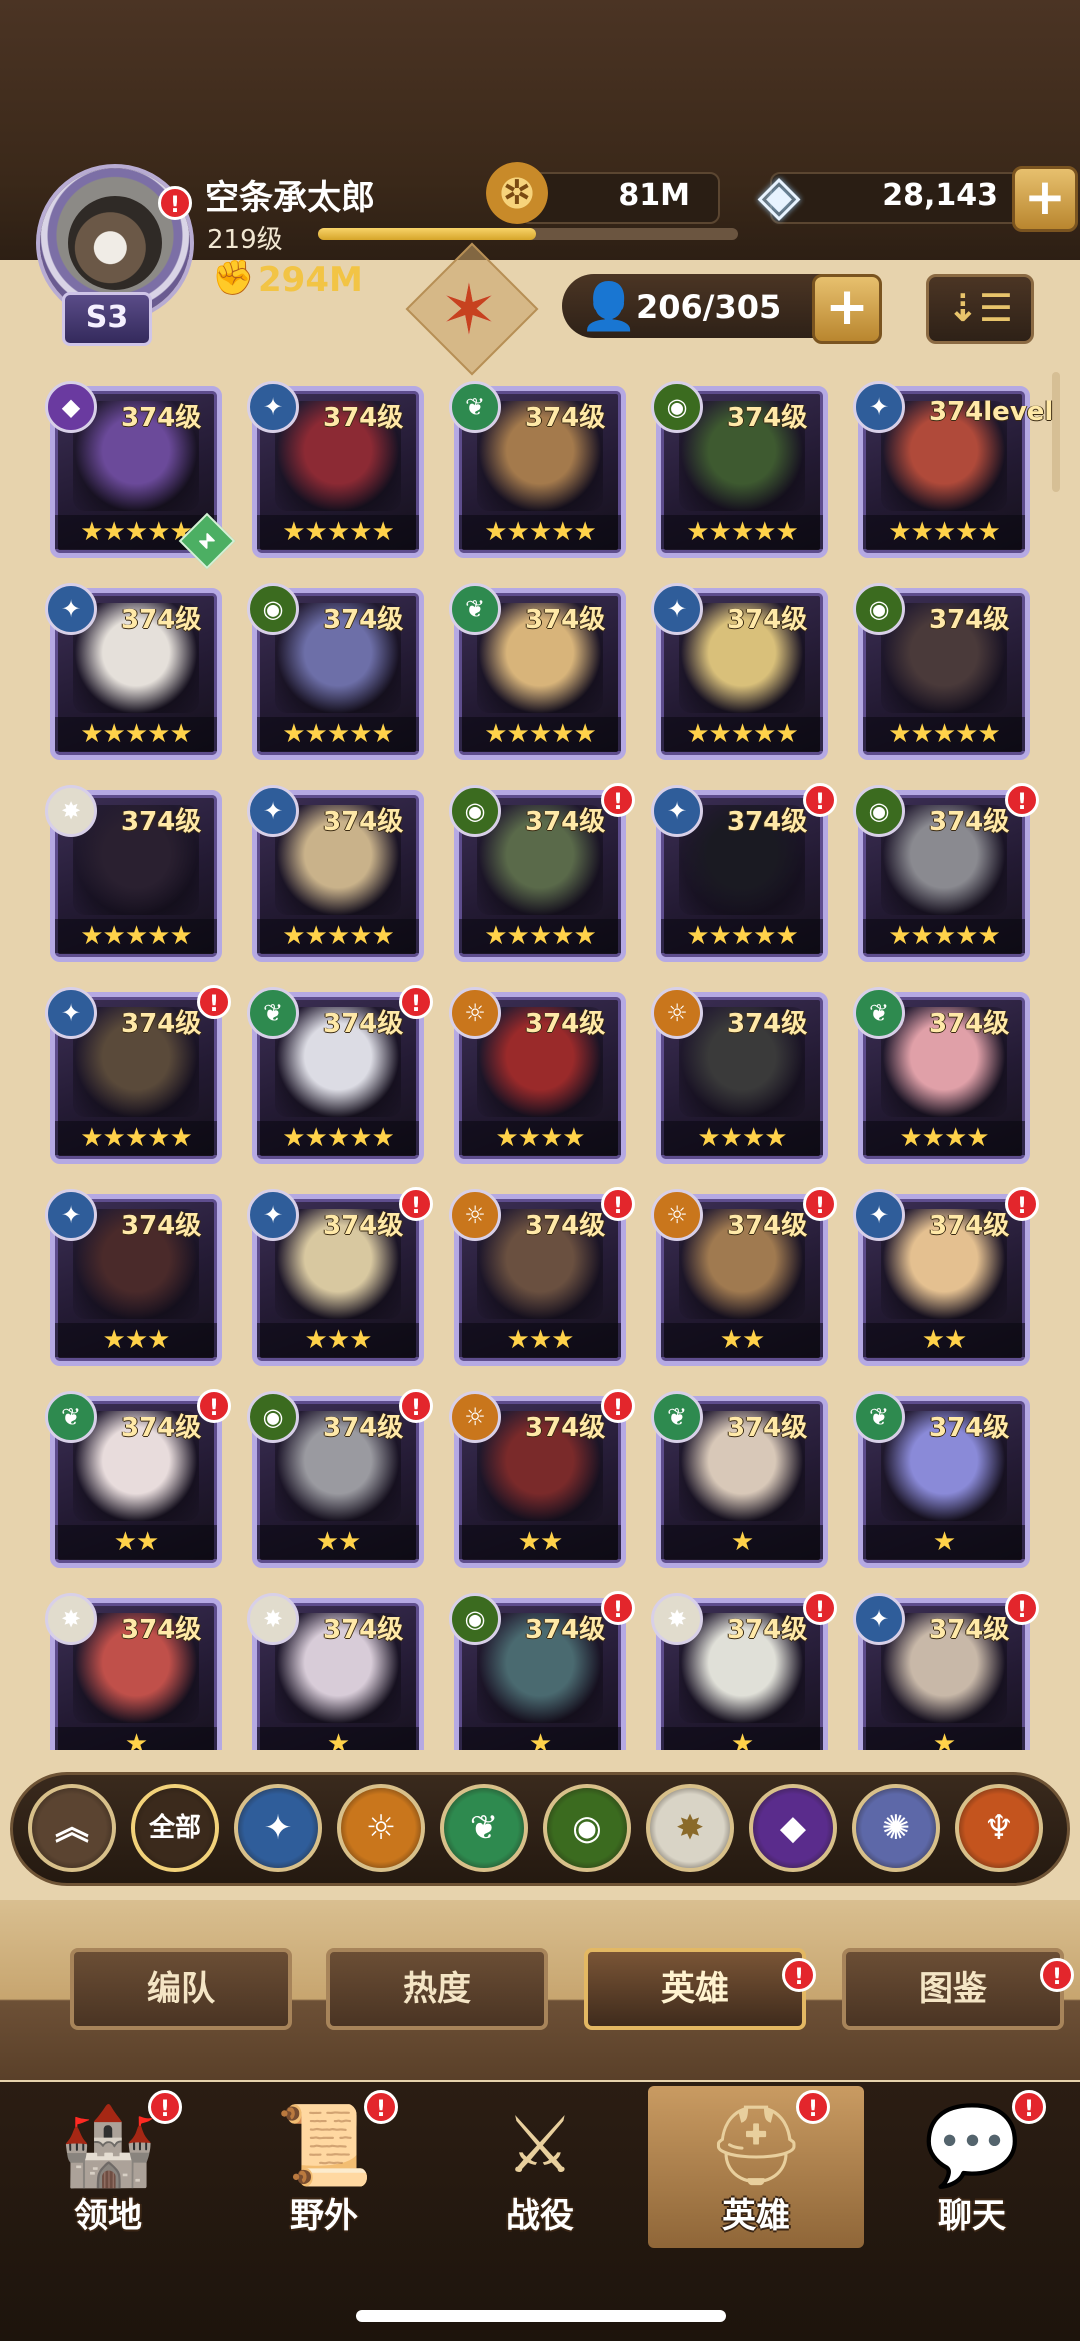  What do you see at coordinates (540, 2167) in the screenshot?
I see `nav-sword-shield: ⚔ 战役` at bounding box center [540, 2167].